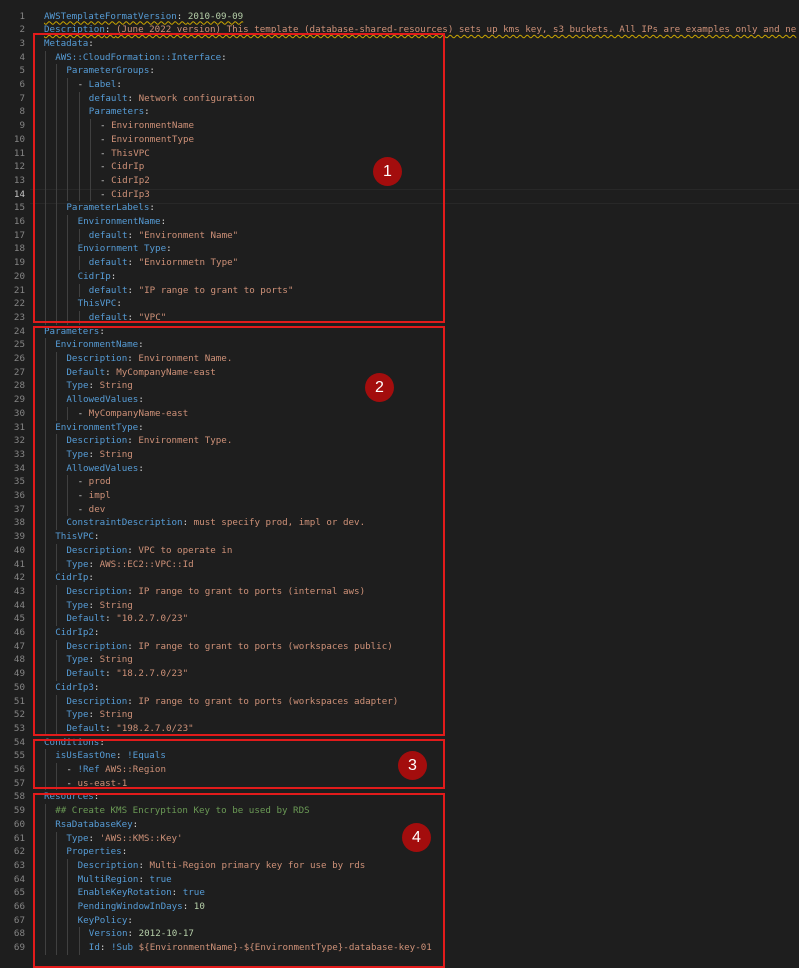 The width and height of the screenshot is (799, 968). Describe the element at coordinates (19, 358) in the screenshot. I see `line-number: 26` at that location.